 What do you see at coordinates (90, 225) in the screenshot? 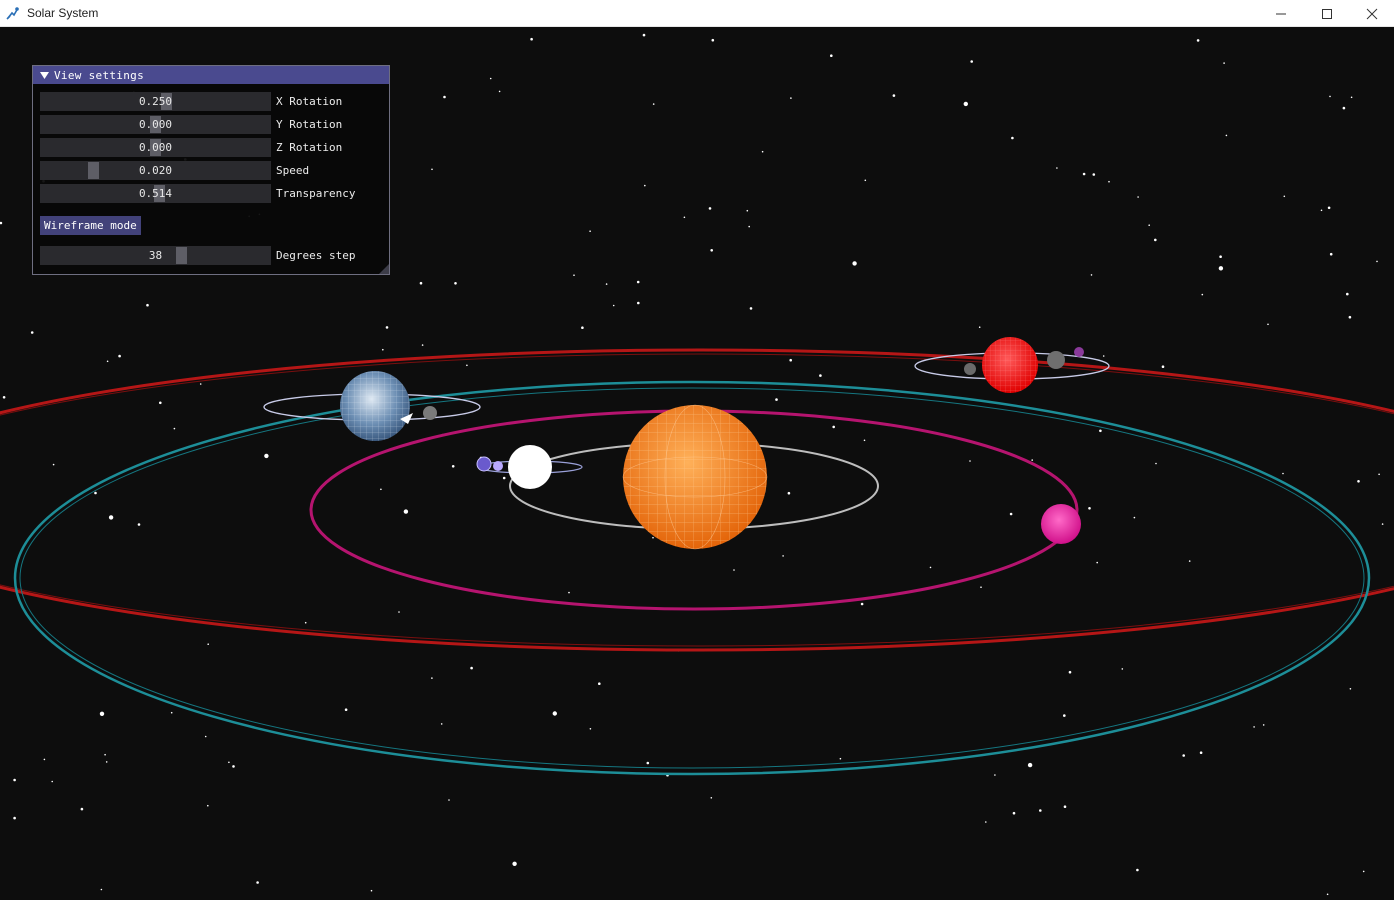
I see `wireframe-mode-button: Wireframe mode` at bounding box center [90, 225].